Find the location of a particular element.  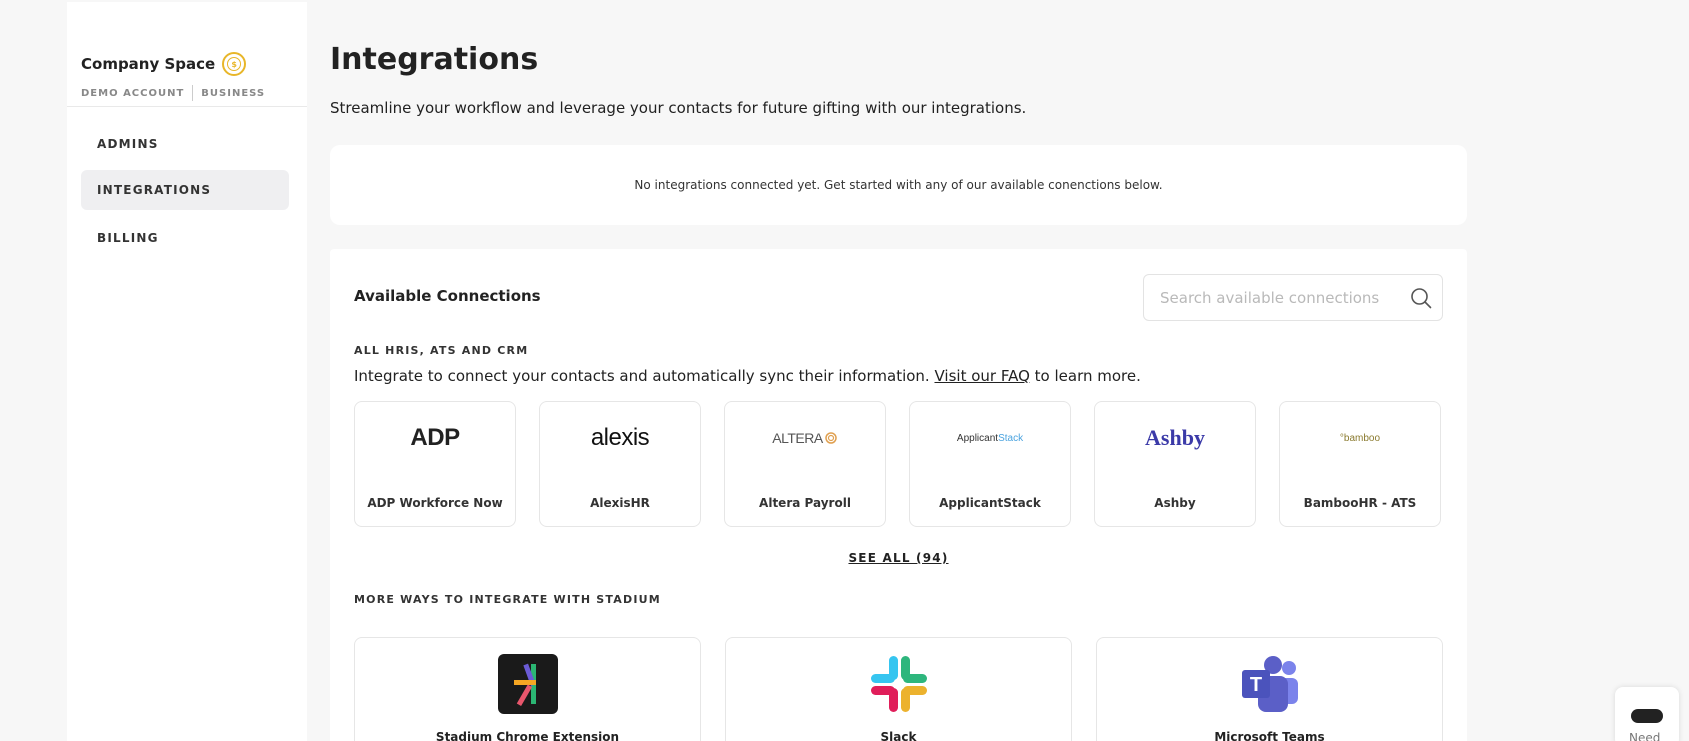

connections-title: Available Connections is located at coordinates (447, 296).